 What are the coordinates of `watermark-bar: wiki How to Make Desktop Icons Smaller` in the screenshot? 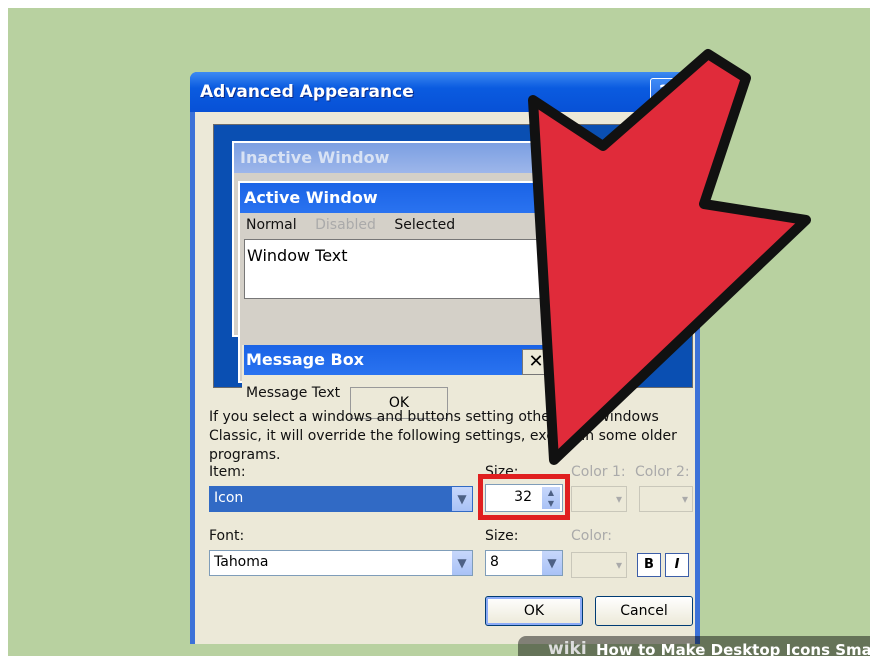 It's located at (694, 646).